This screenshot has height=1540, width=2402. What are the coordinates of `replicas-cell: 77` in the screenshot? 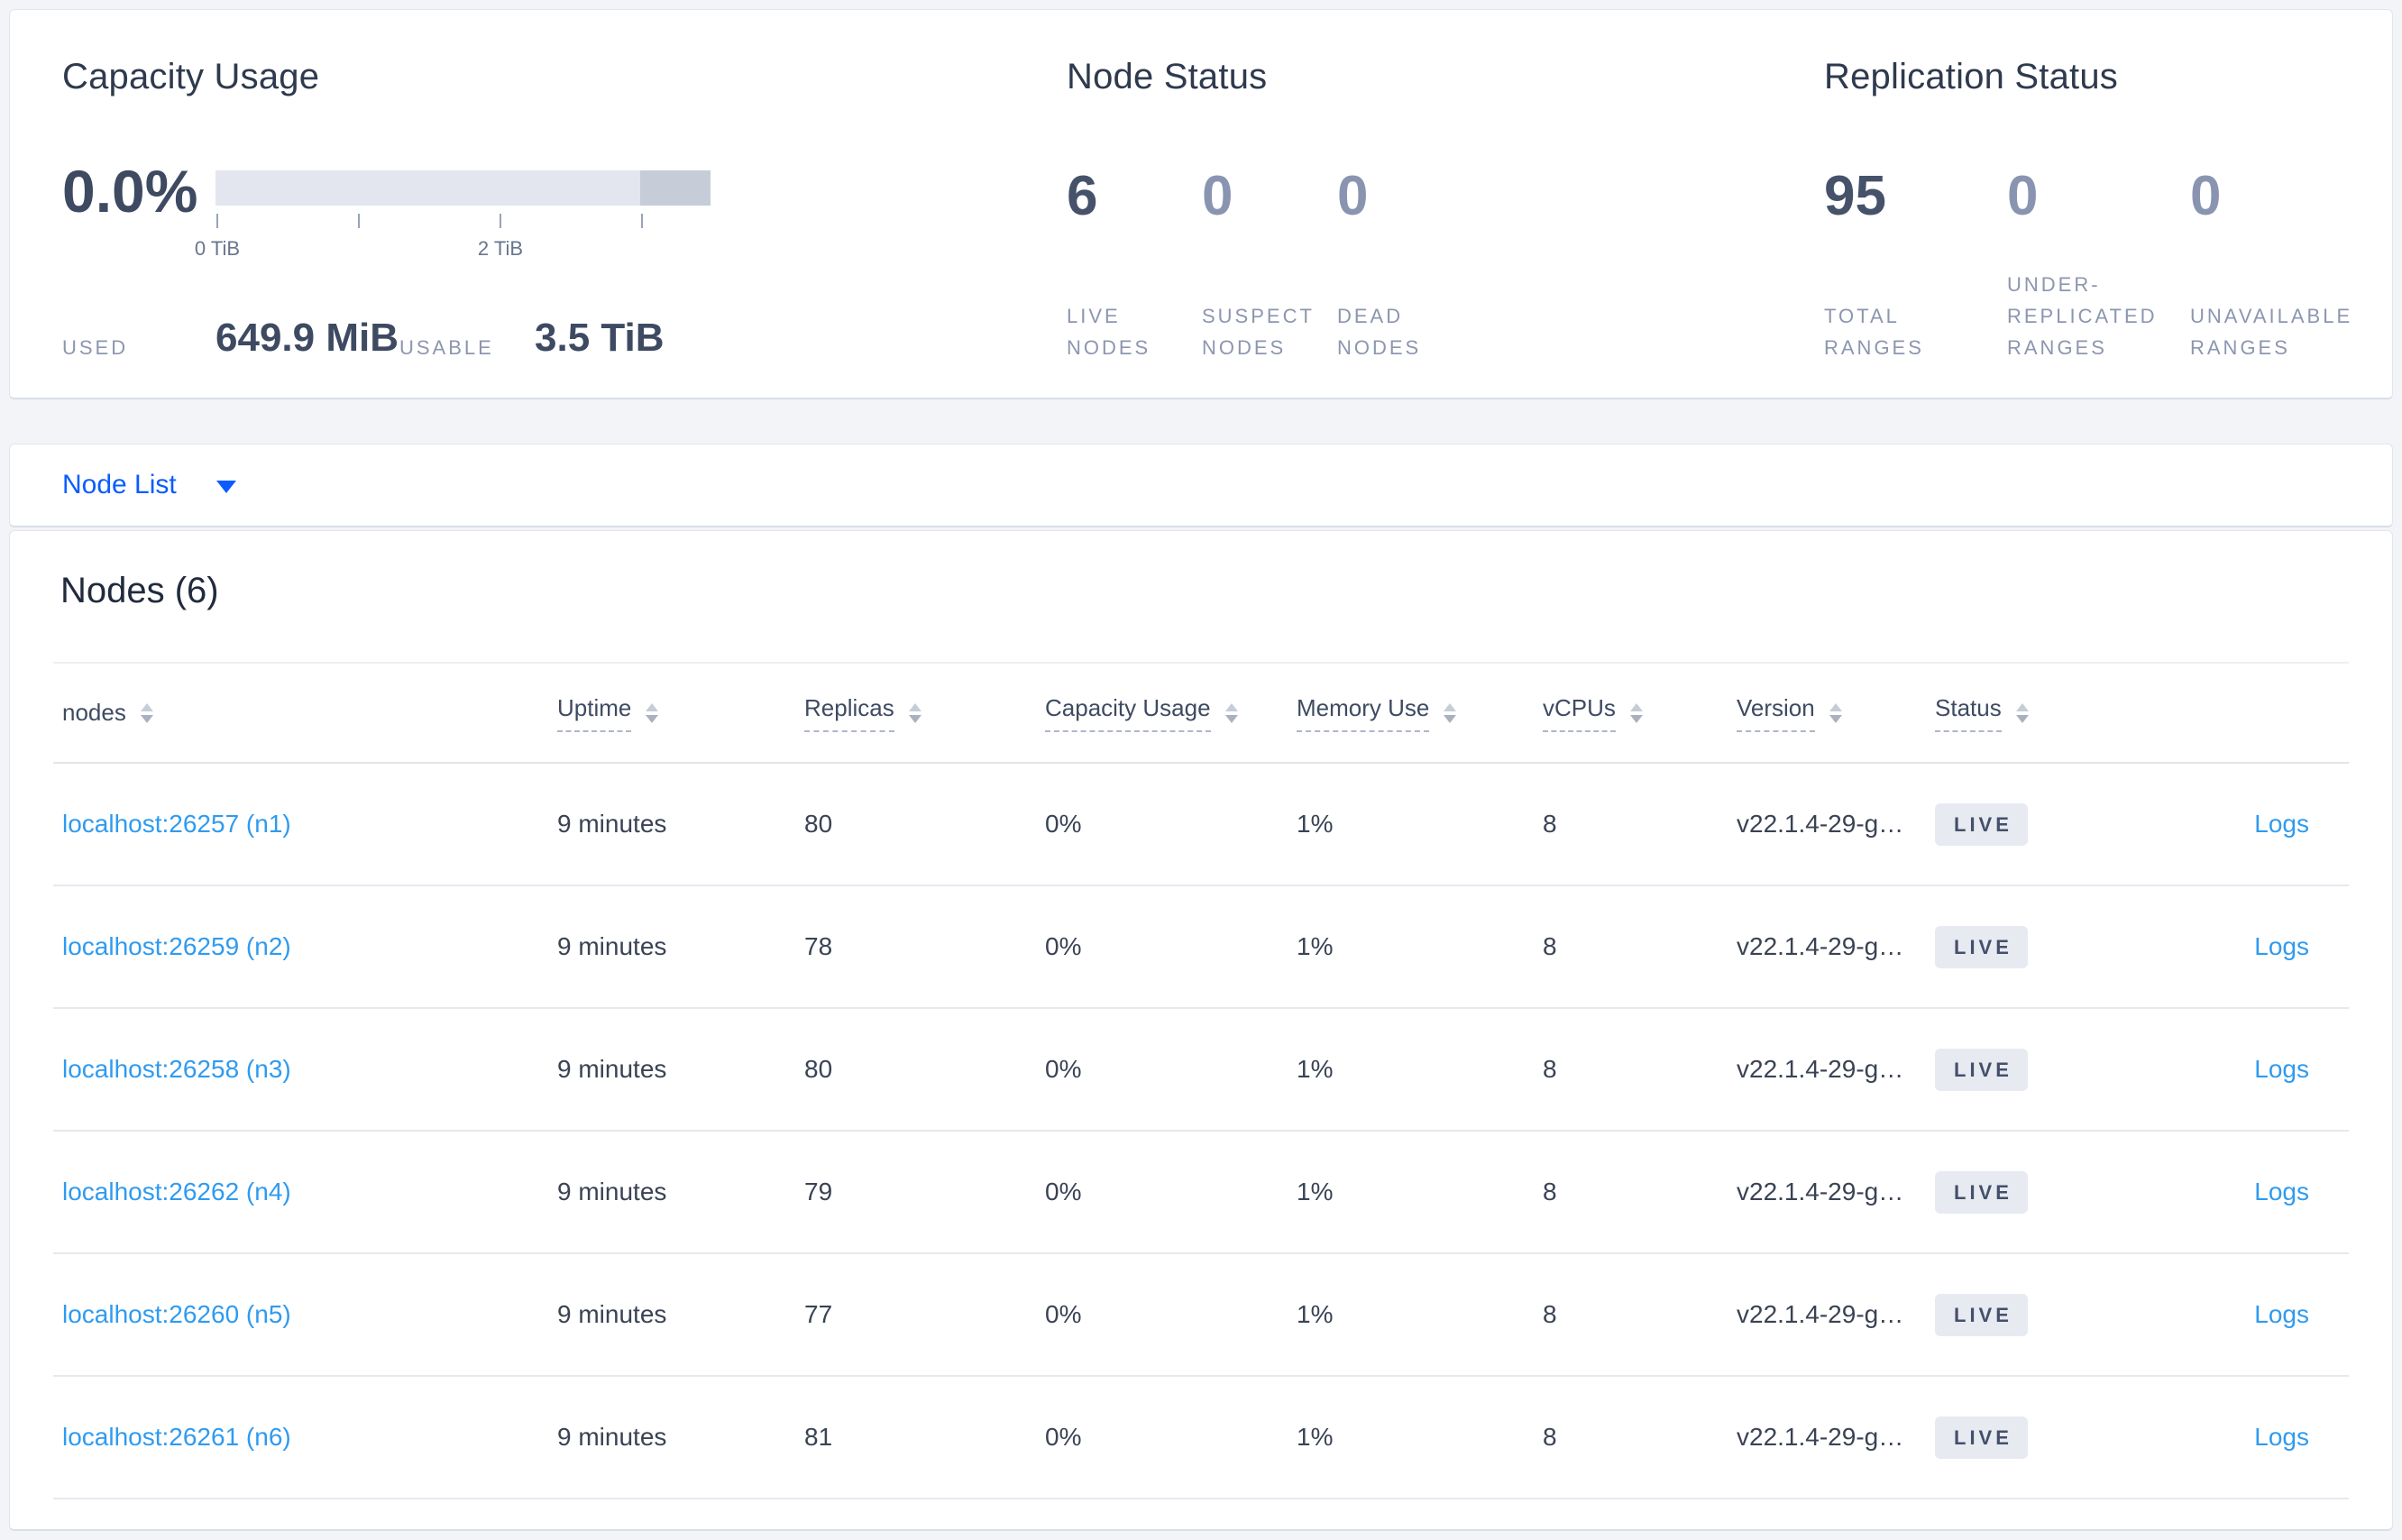 It's located at (818, 1314).